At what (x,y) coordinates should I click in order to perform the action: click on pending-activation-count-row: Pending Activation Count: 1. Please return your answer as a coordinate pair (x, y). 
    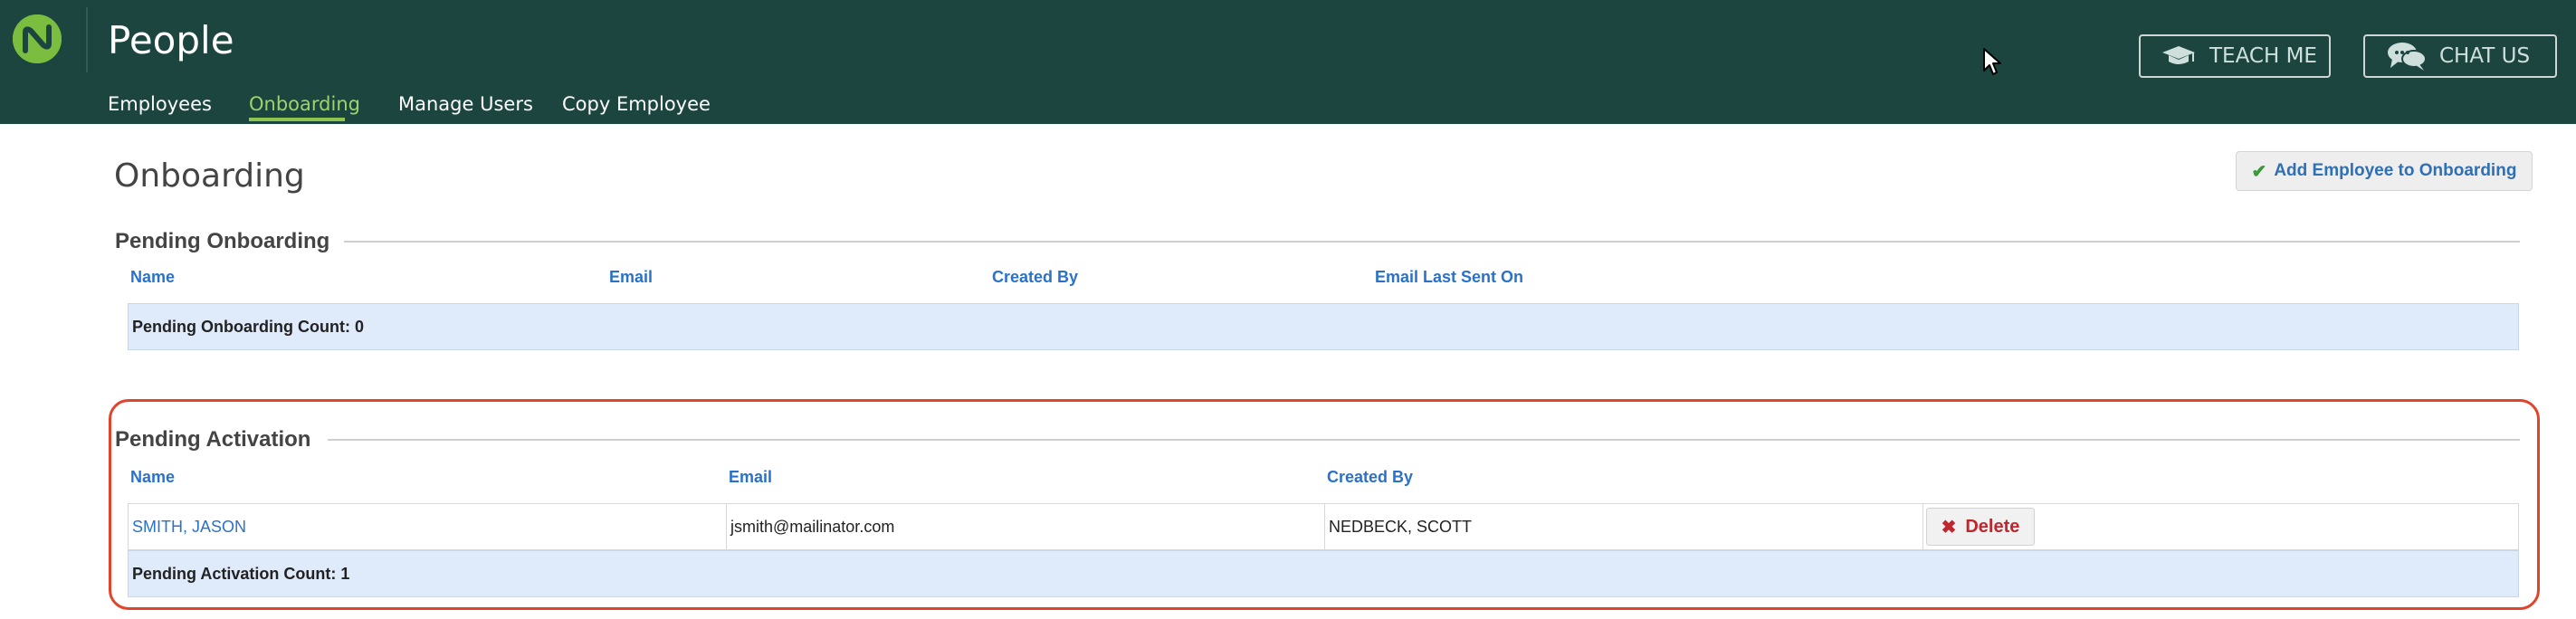
    Looking at the image, I should click on (1324, 573).